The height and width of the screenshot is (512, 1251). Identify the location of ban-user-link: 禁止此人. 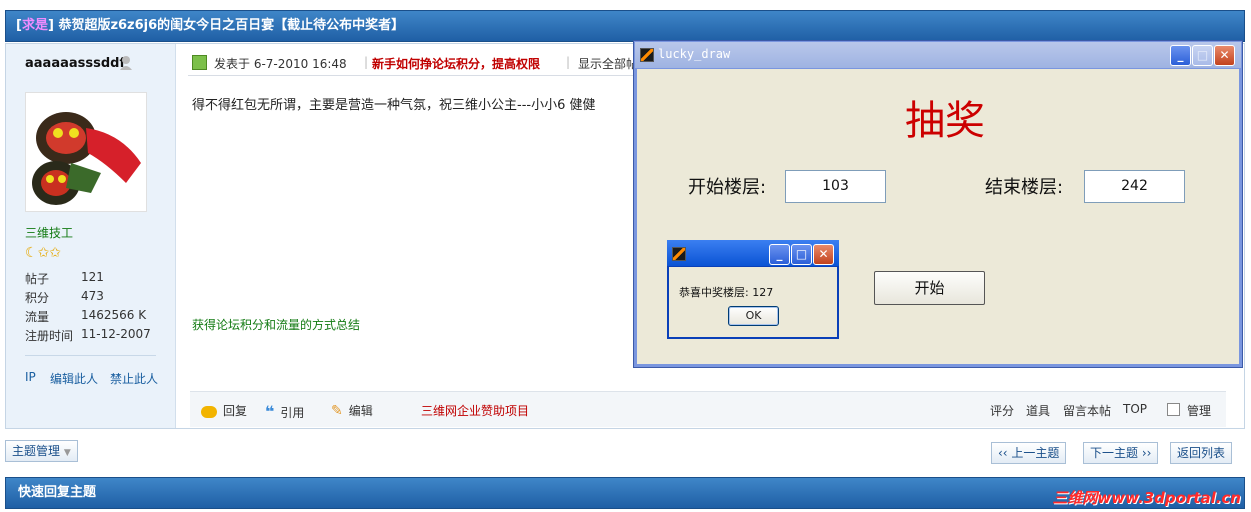
(134, 378).